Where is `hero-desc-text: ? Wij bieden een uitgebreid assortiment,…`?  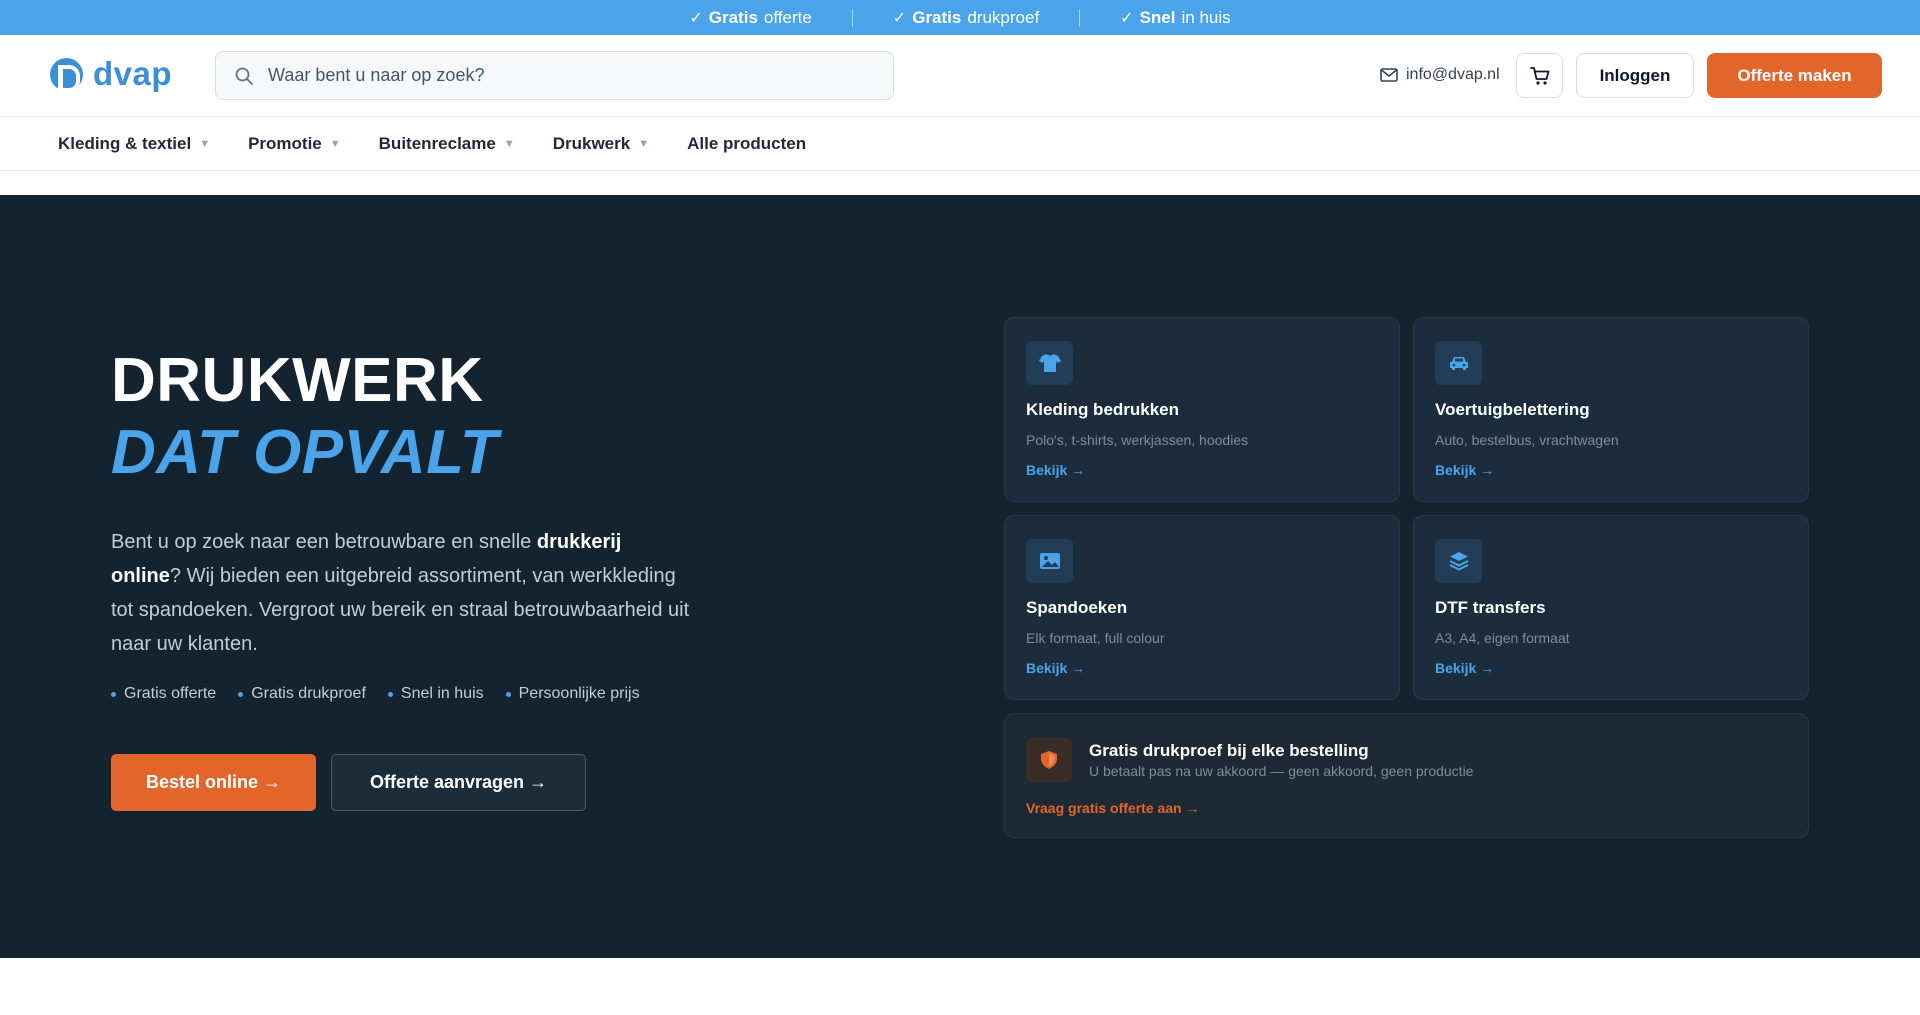
hero-desc-text: ? Wij bieden een uitgebreid assortiment,… is located at coordinates (400, 610).